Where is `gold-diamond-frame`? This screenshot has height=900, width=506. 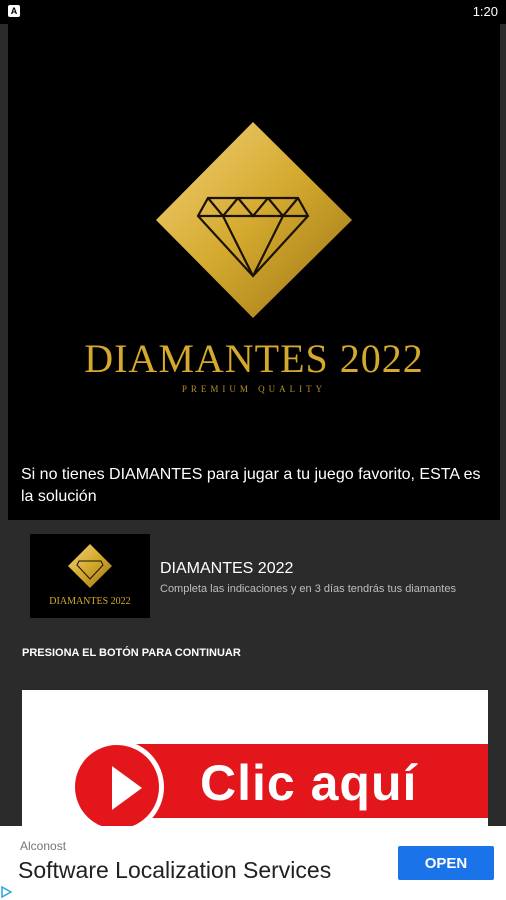 gold-diamond-frame is located at coordinates (254, 220).